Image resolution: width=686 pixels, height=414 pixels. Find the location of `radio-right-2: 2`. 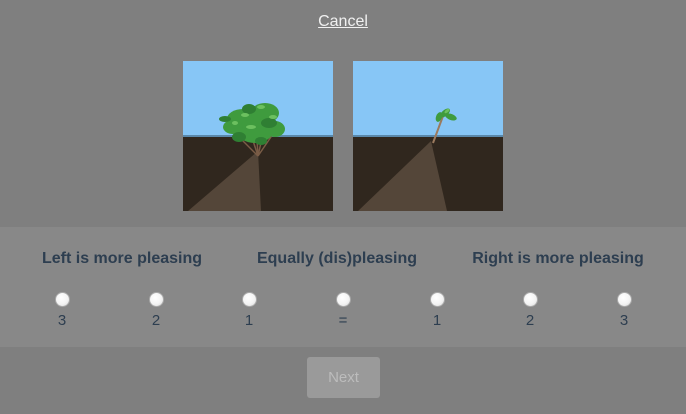

radio-right-2: 2 is located at coordinates (530, 310).